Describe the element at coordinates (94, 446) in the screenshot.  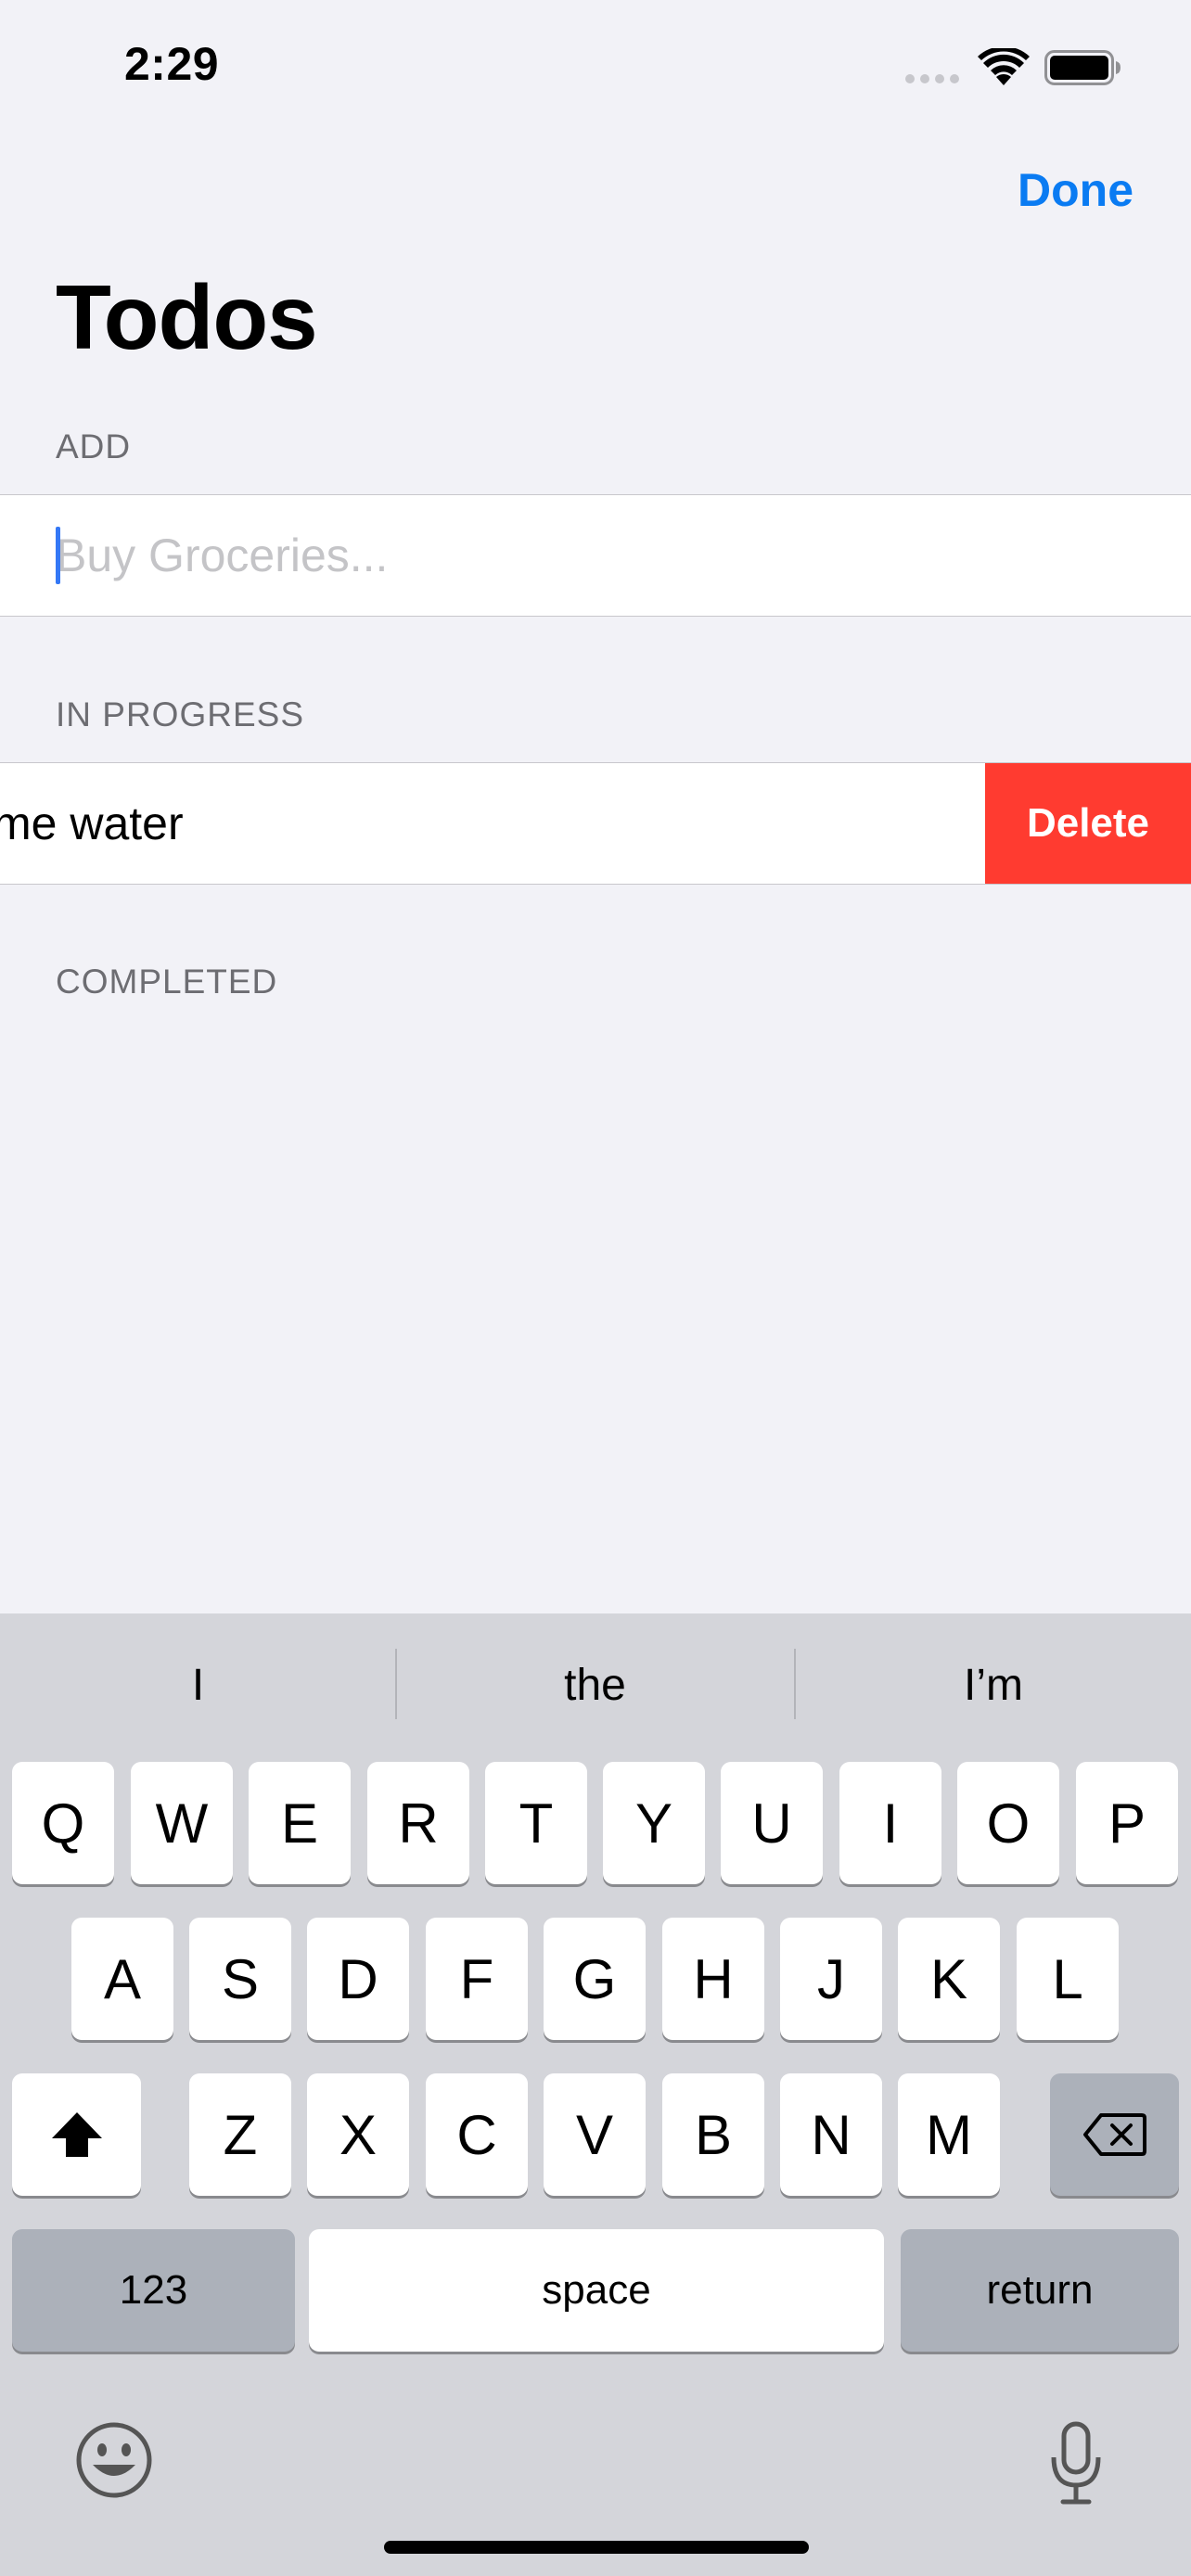
I see `section-header-add: ADD` at that location.